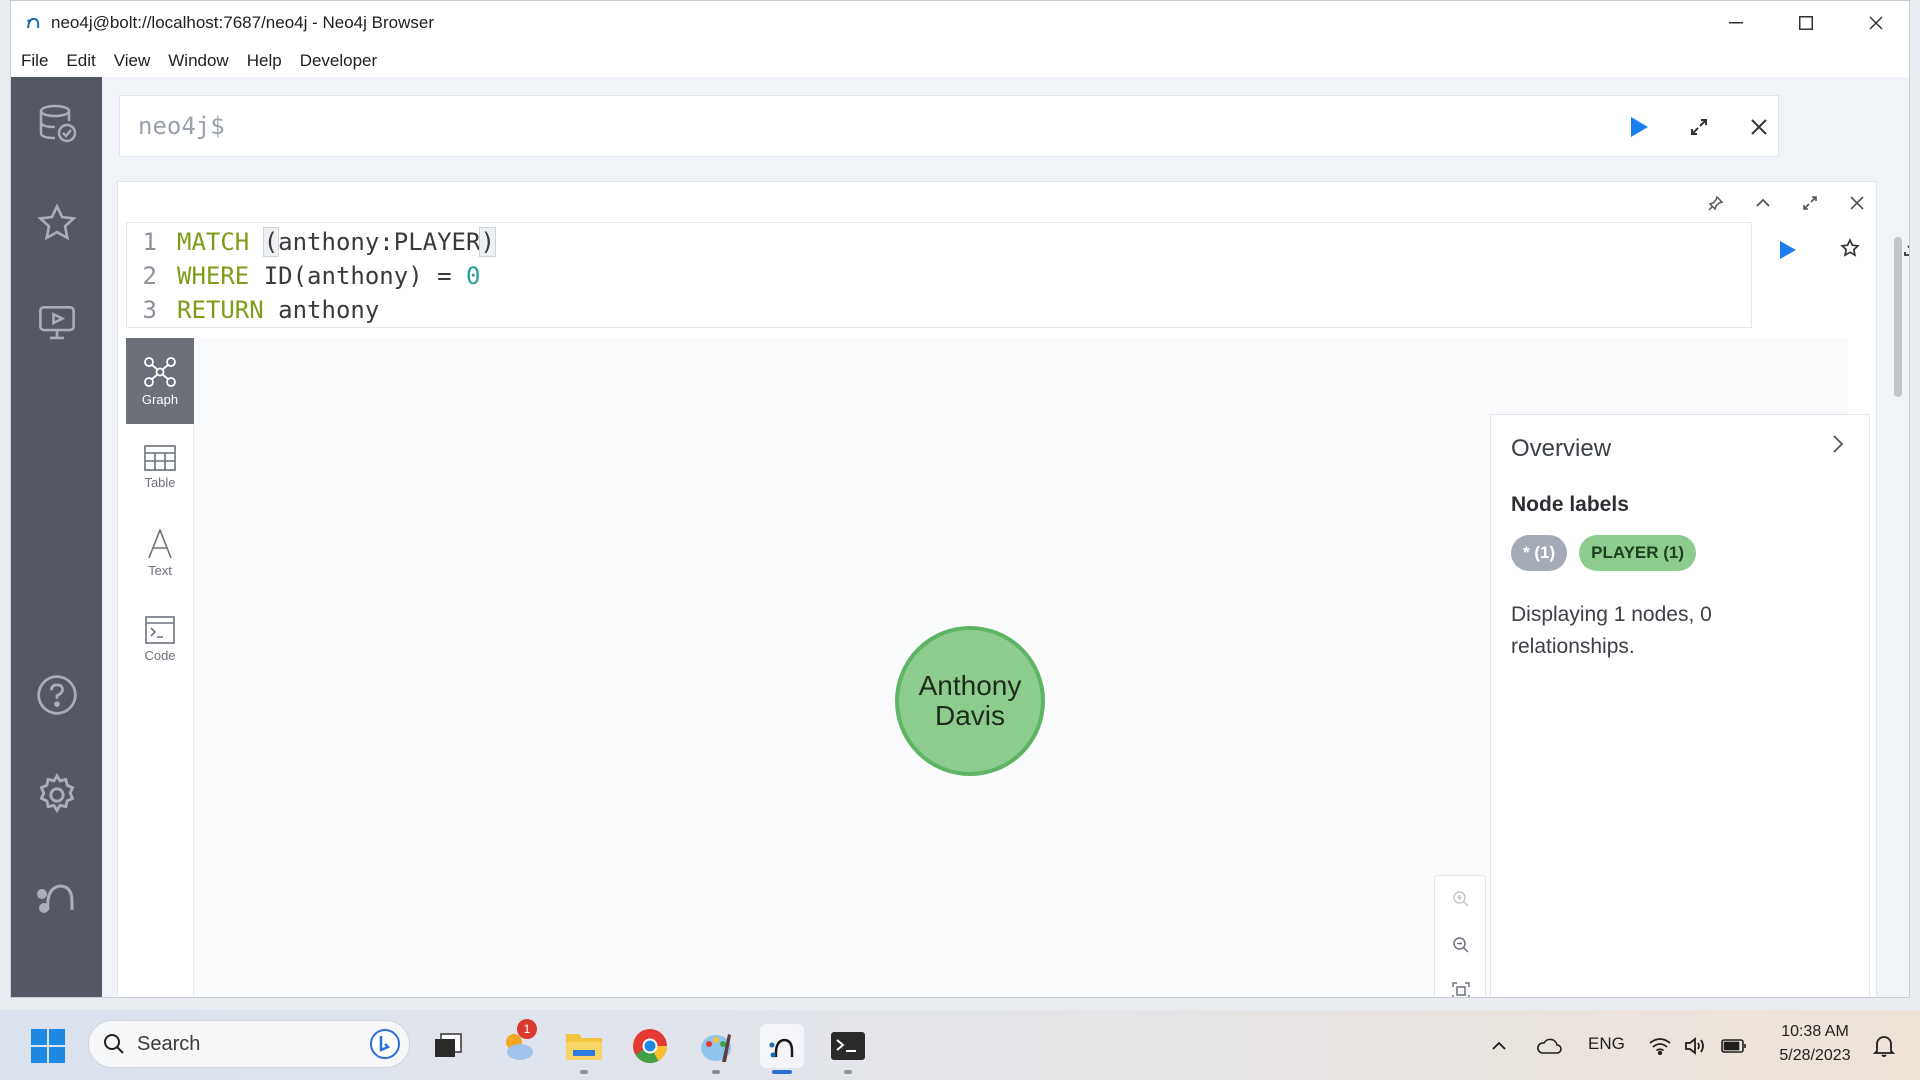  Describe the element at coordinates (1561, 448) in the screenshot. I see `overview-title: Overview` at that location.